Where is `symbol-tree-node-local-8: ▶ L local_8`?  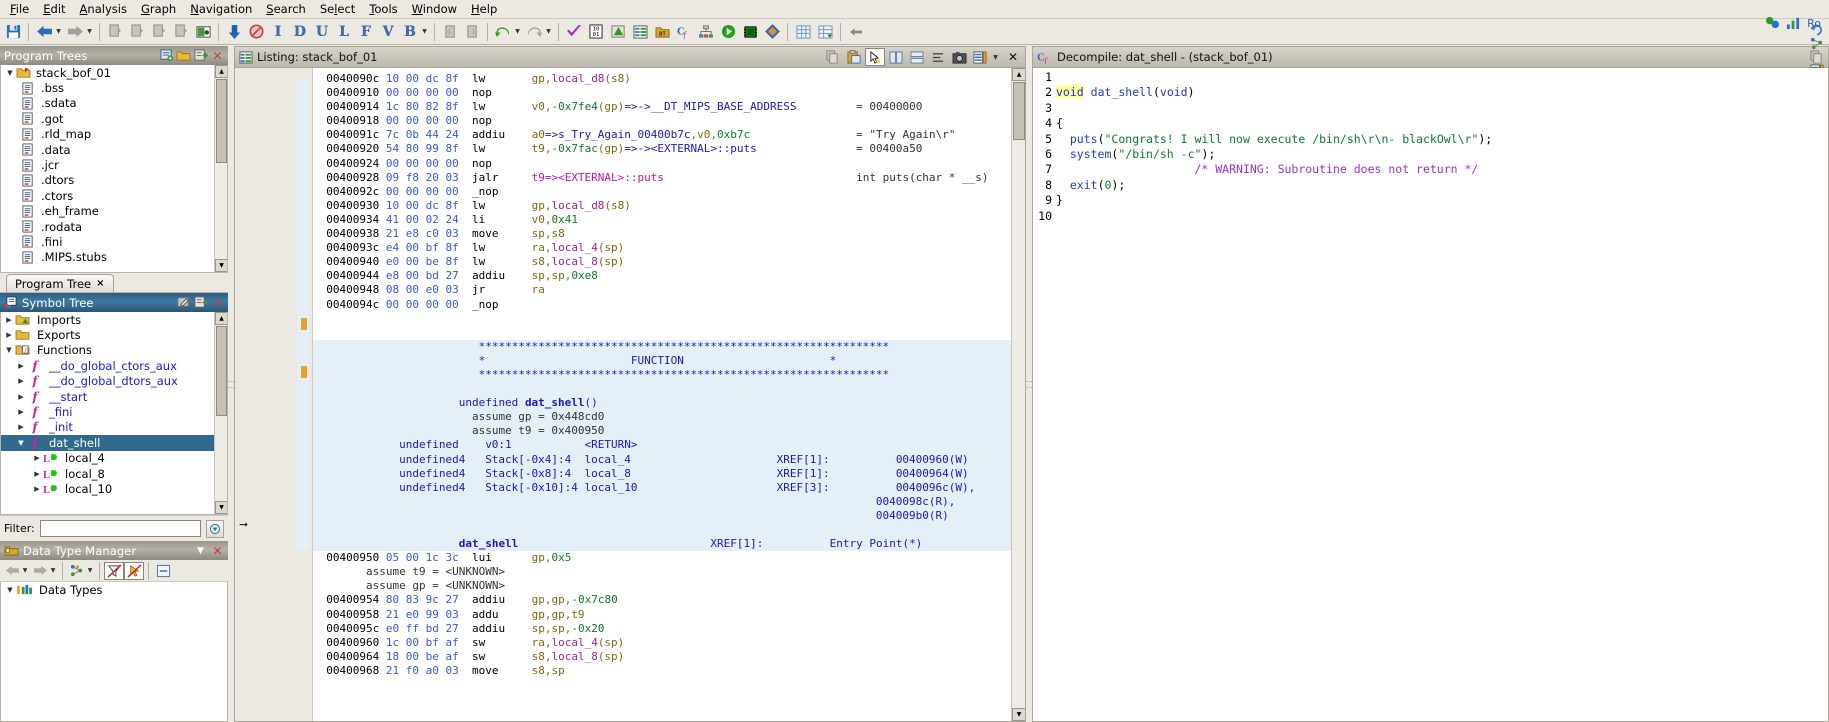 symbol-tree-node-local-8: ▶ L local_8 is located at coordinates (114, 473).